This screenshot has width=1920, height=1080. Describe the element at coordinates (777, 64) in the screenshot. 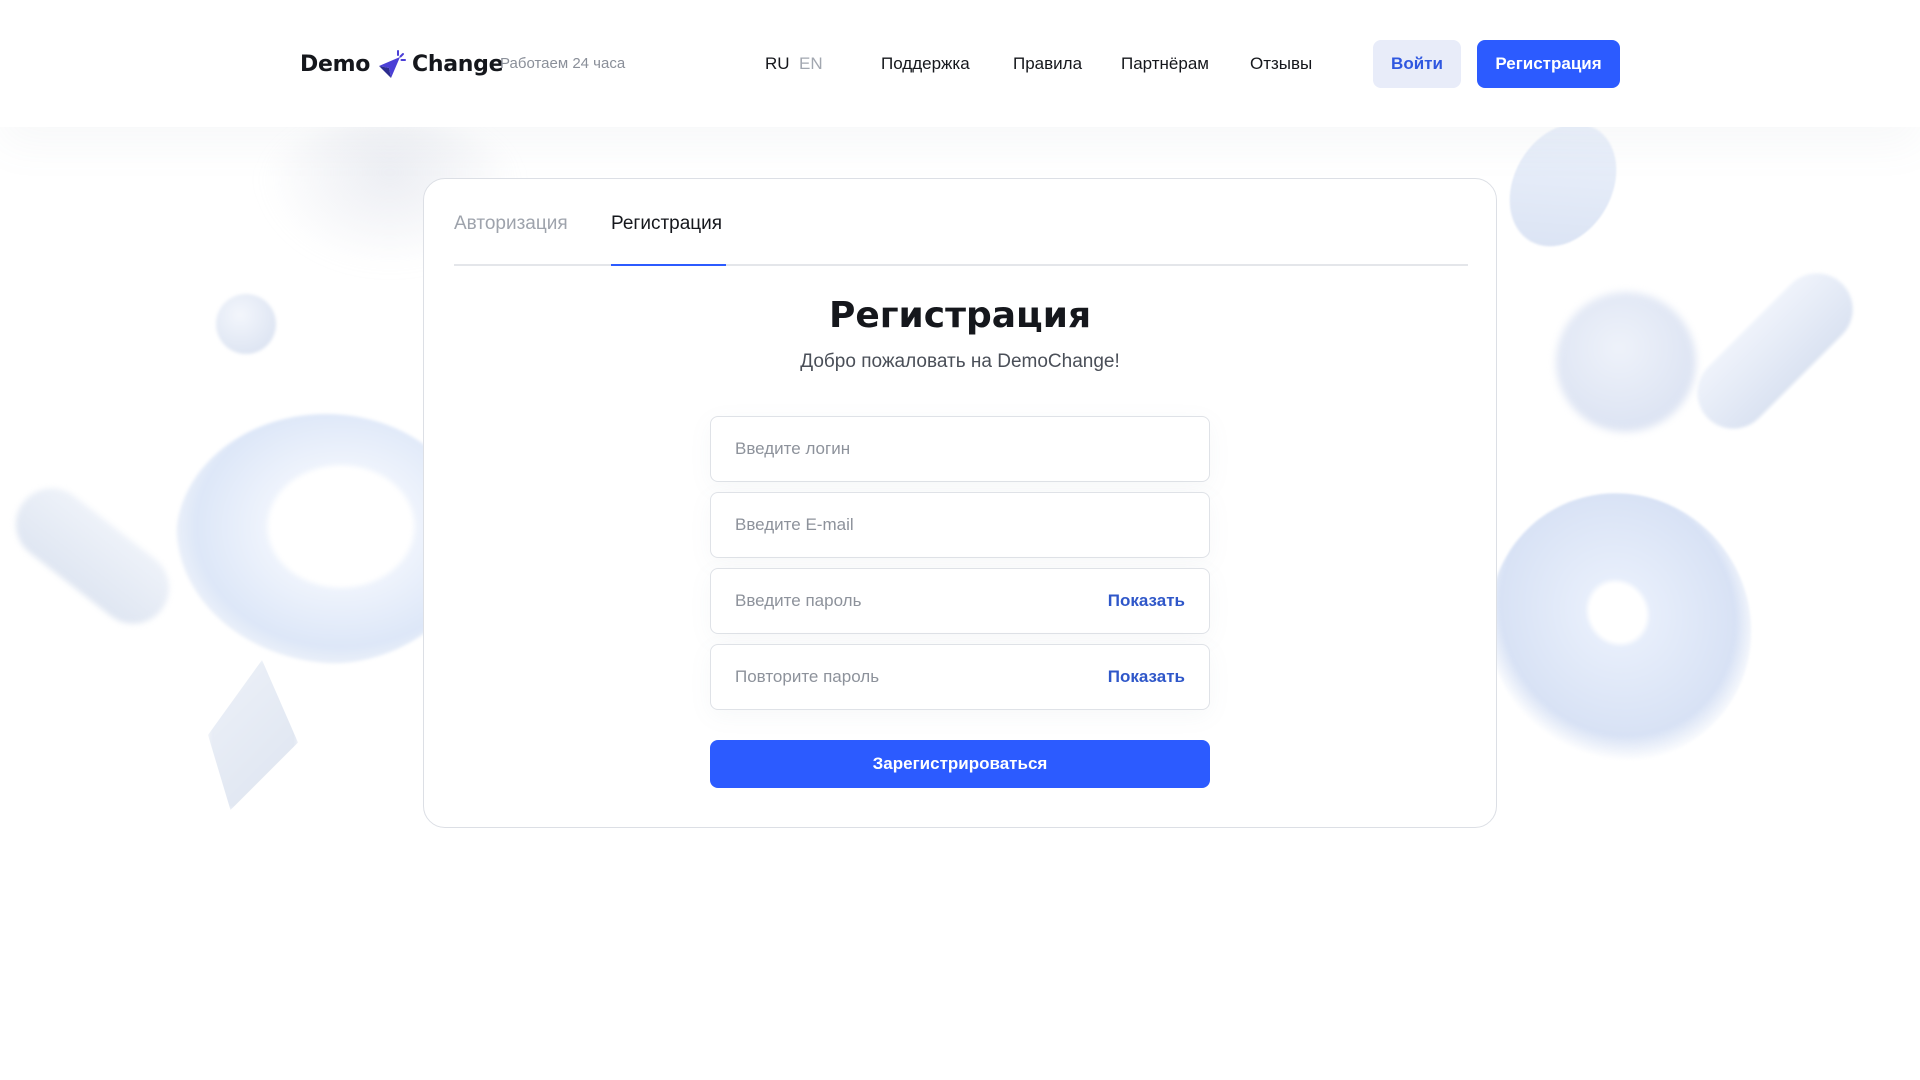

I see `lang-ru: RU` at that location.